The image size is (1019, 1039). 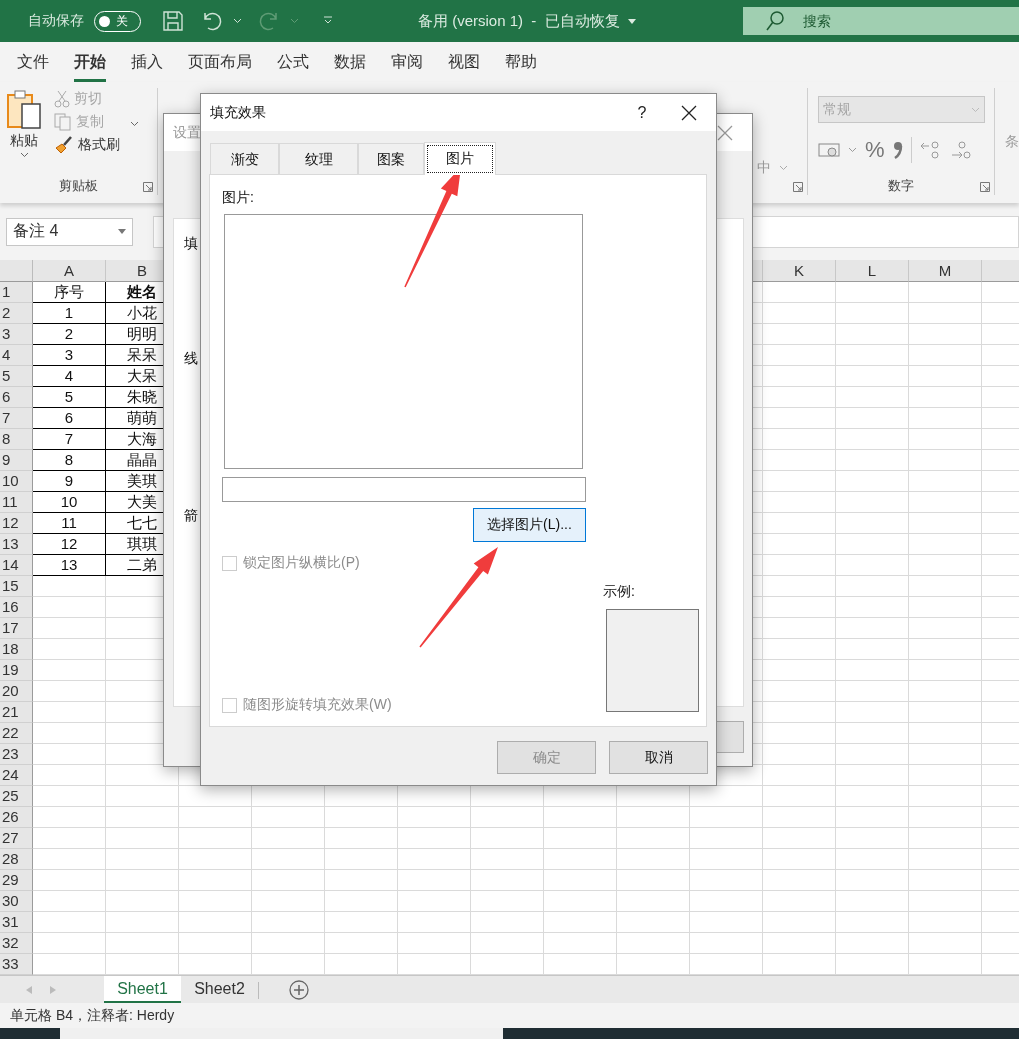 What do you see at coordinates (16, 271) in the screenshot?
I see `select-all-corner` at bounding box center [16, 271].